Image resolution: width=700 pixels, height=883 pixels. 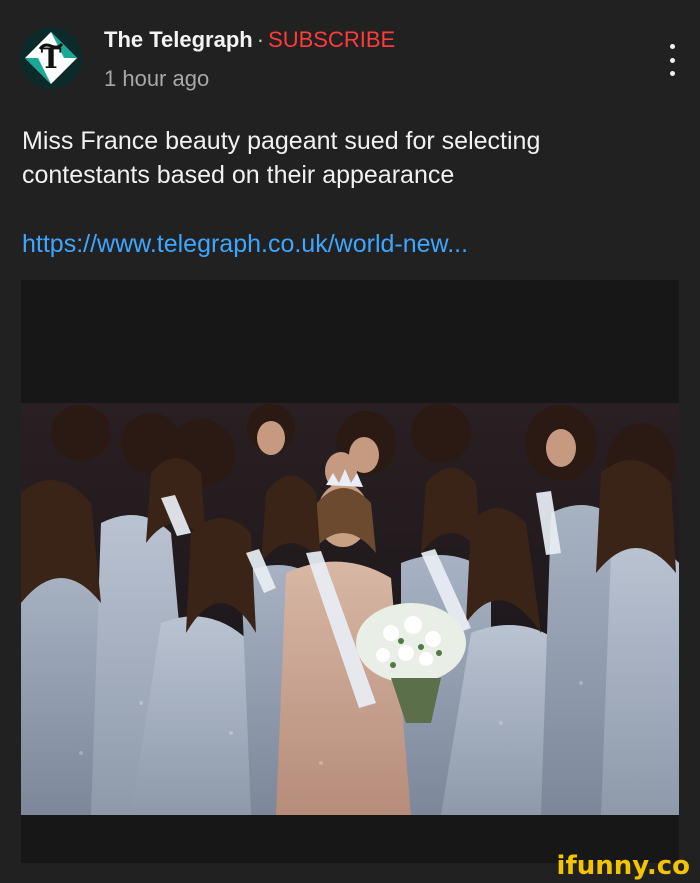 I want to click on channel-name: The Telegraph, so click(x=178, y=39).